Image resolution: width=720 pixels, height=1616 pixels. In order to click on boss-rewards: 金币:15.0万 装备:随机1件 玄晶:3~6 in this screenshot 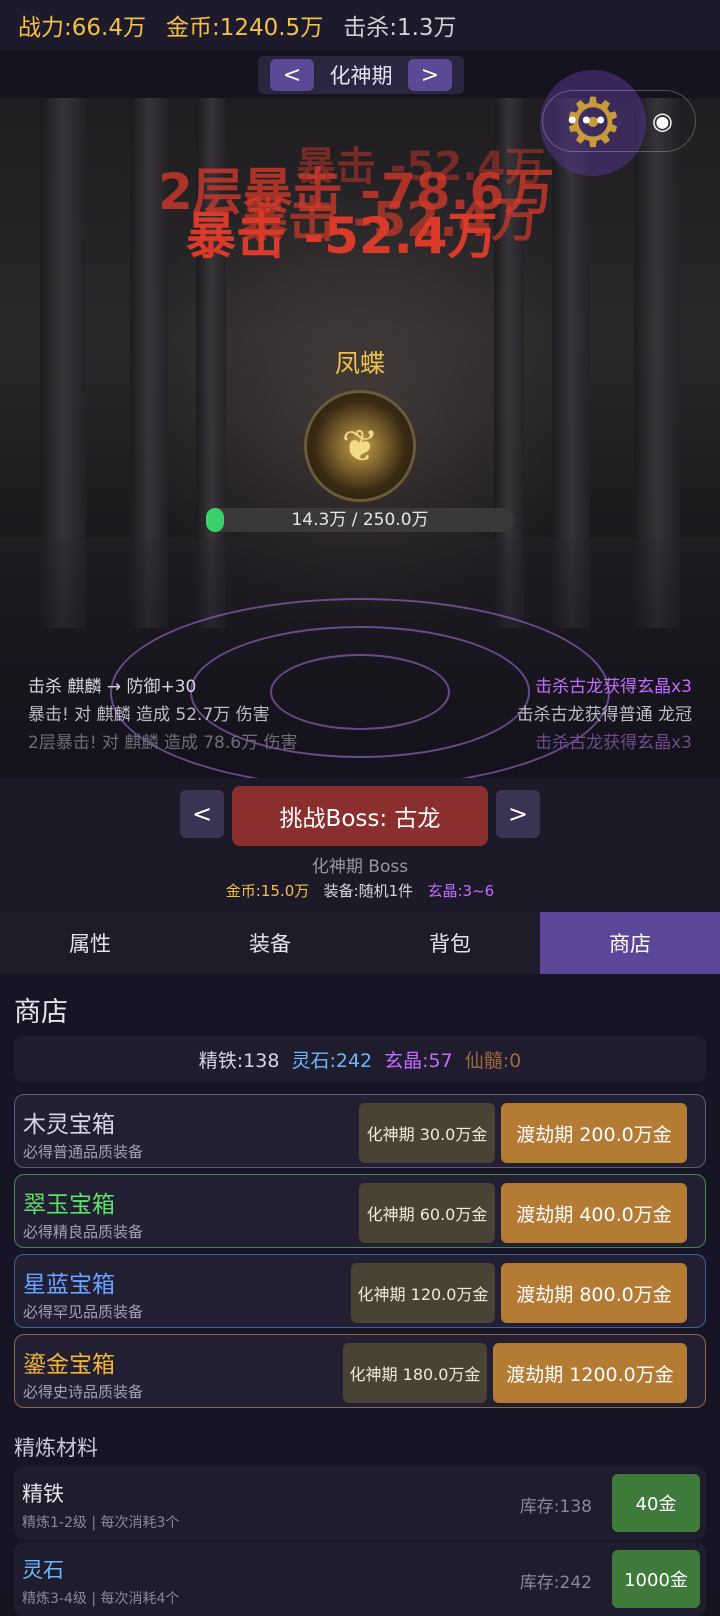, I will do `click(360, 890)`.